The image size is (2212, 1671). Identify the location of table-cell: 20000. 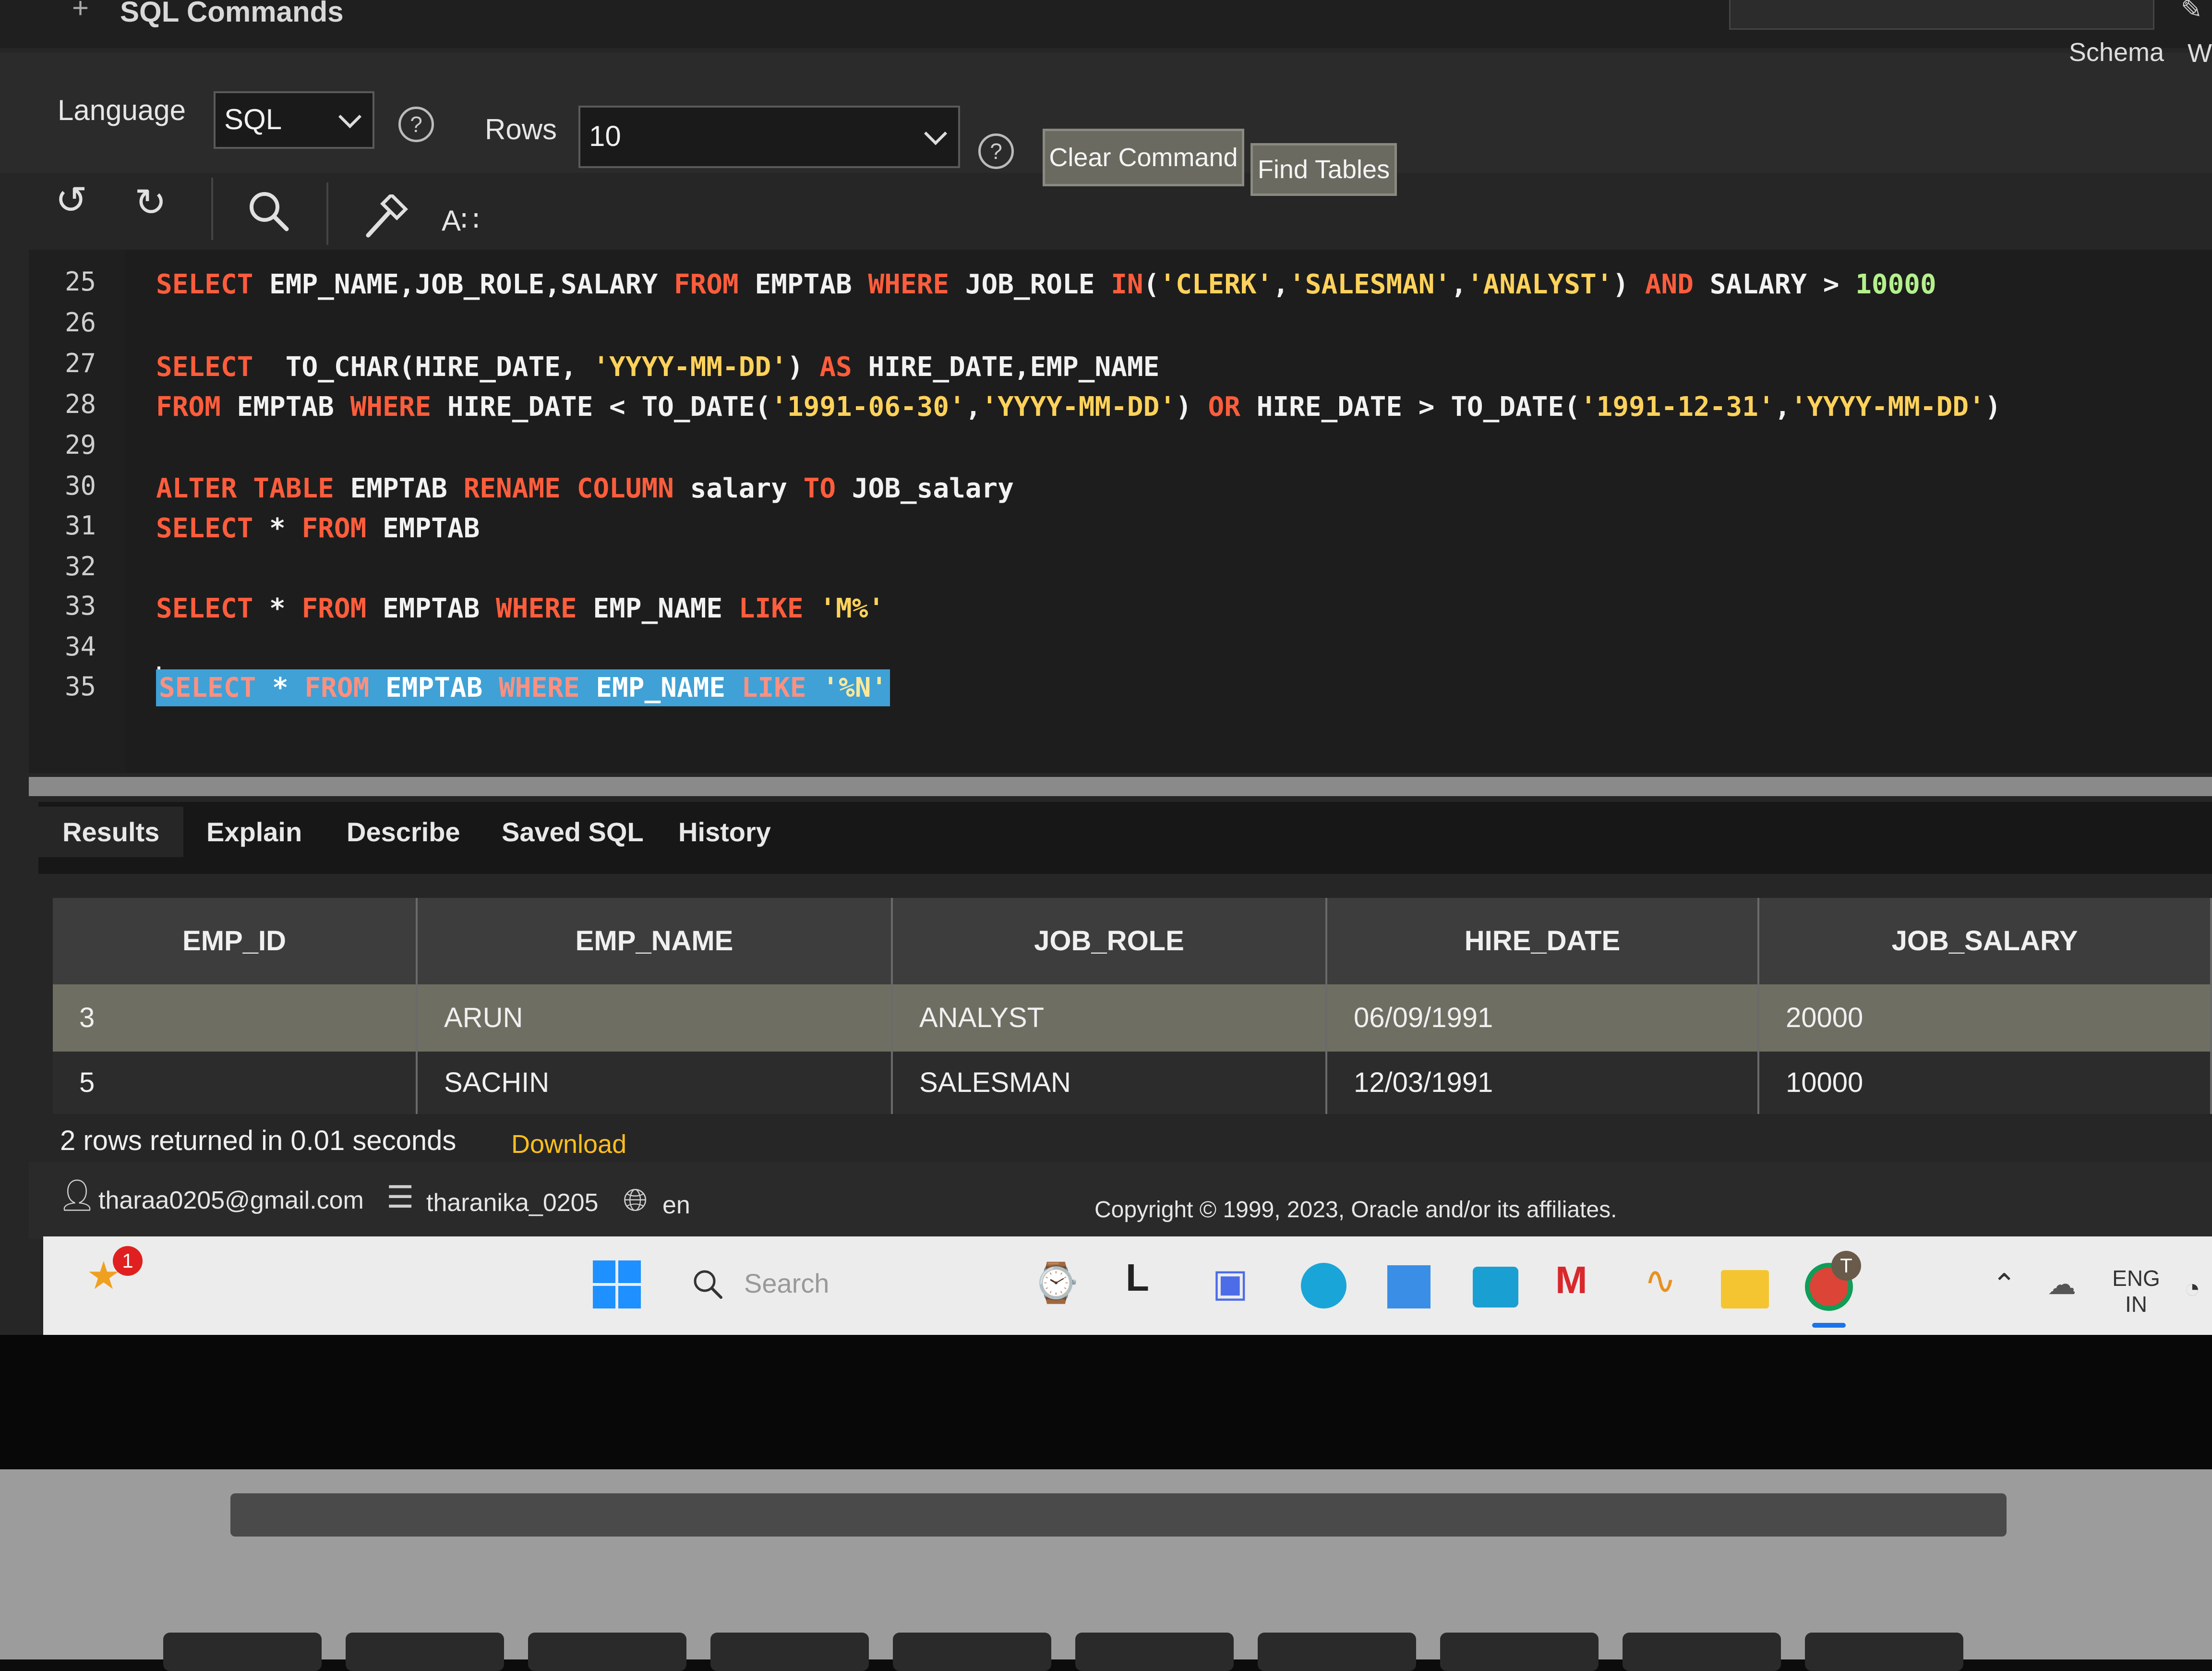
(1986, 1018).